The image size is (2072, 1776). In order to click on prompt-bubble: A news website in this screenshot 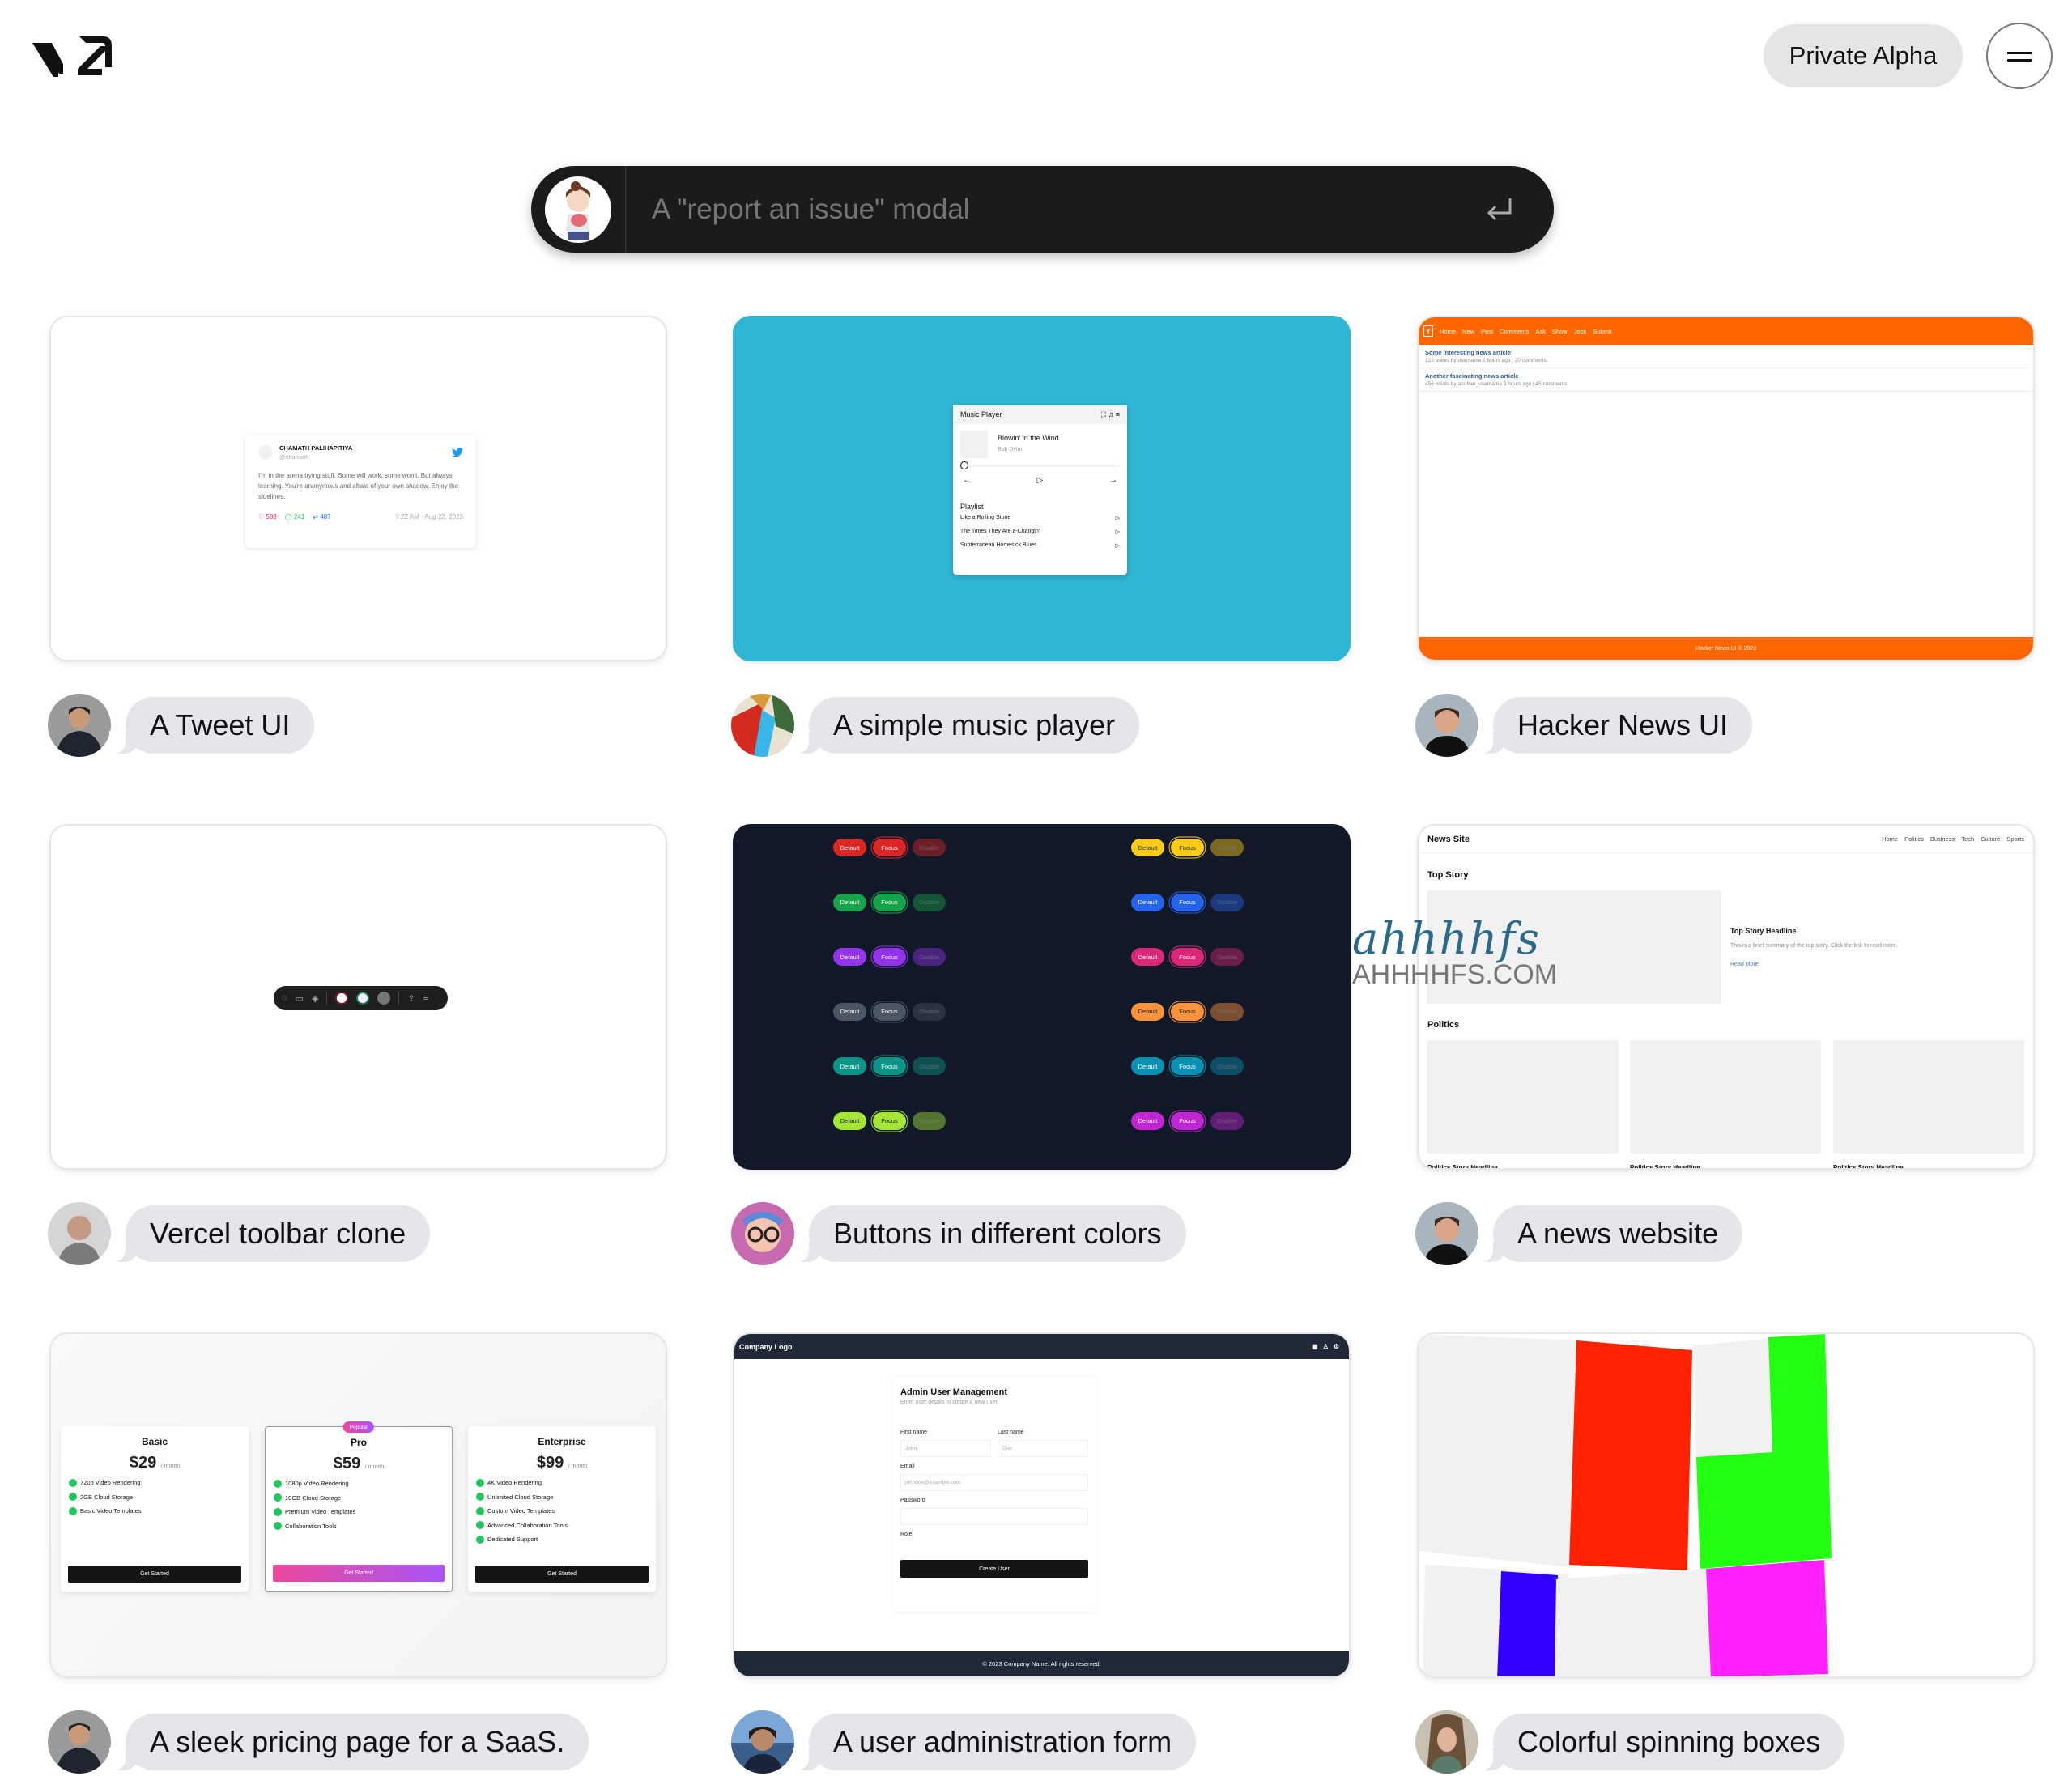, I will do `click(1609, 1233)`.